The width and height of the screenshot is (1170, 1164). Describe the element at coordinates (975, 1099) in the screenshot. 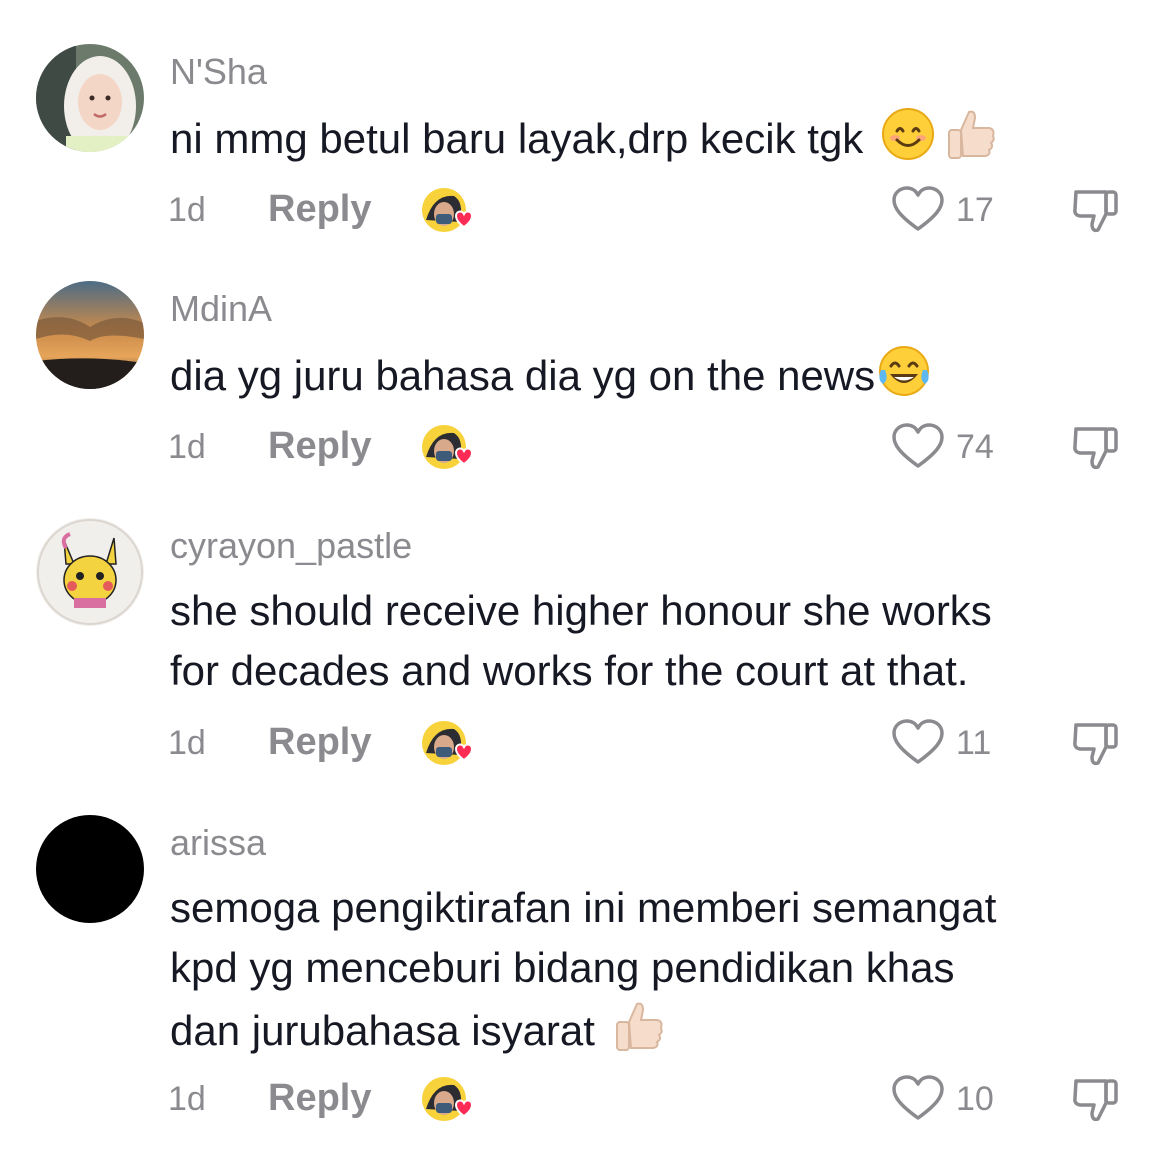

I see `like-count: 10` at that location.